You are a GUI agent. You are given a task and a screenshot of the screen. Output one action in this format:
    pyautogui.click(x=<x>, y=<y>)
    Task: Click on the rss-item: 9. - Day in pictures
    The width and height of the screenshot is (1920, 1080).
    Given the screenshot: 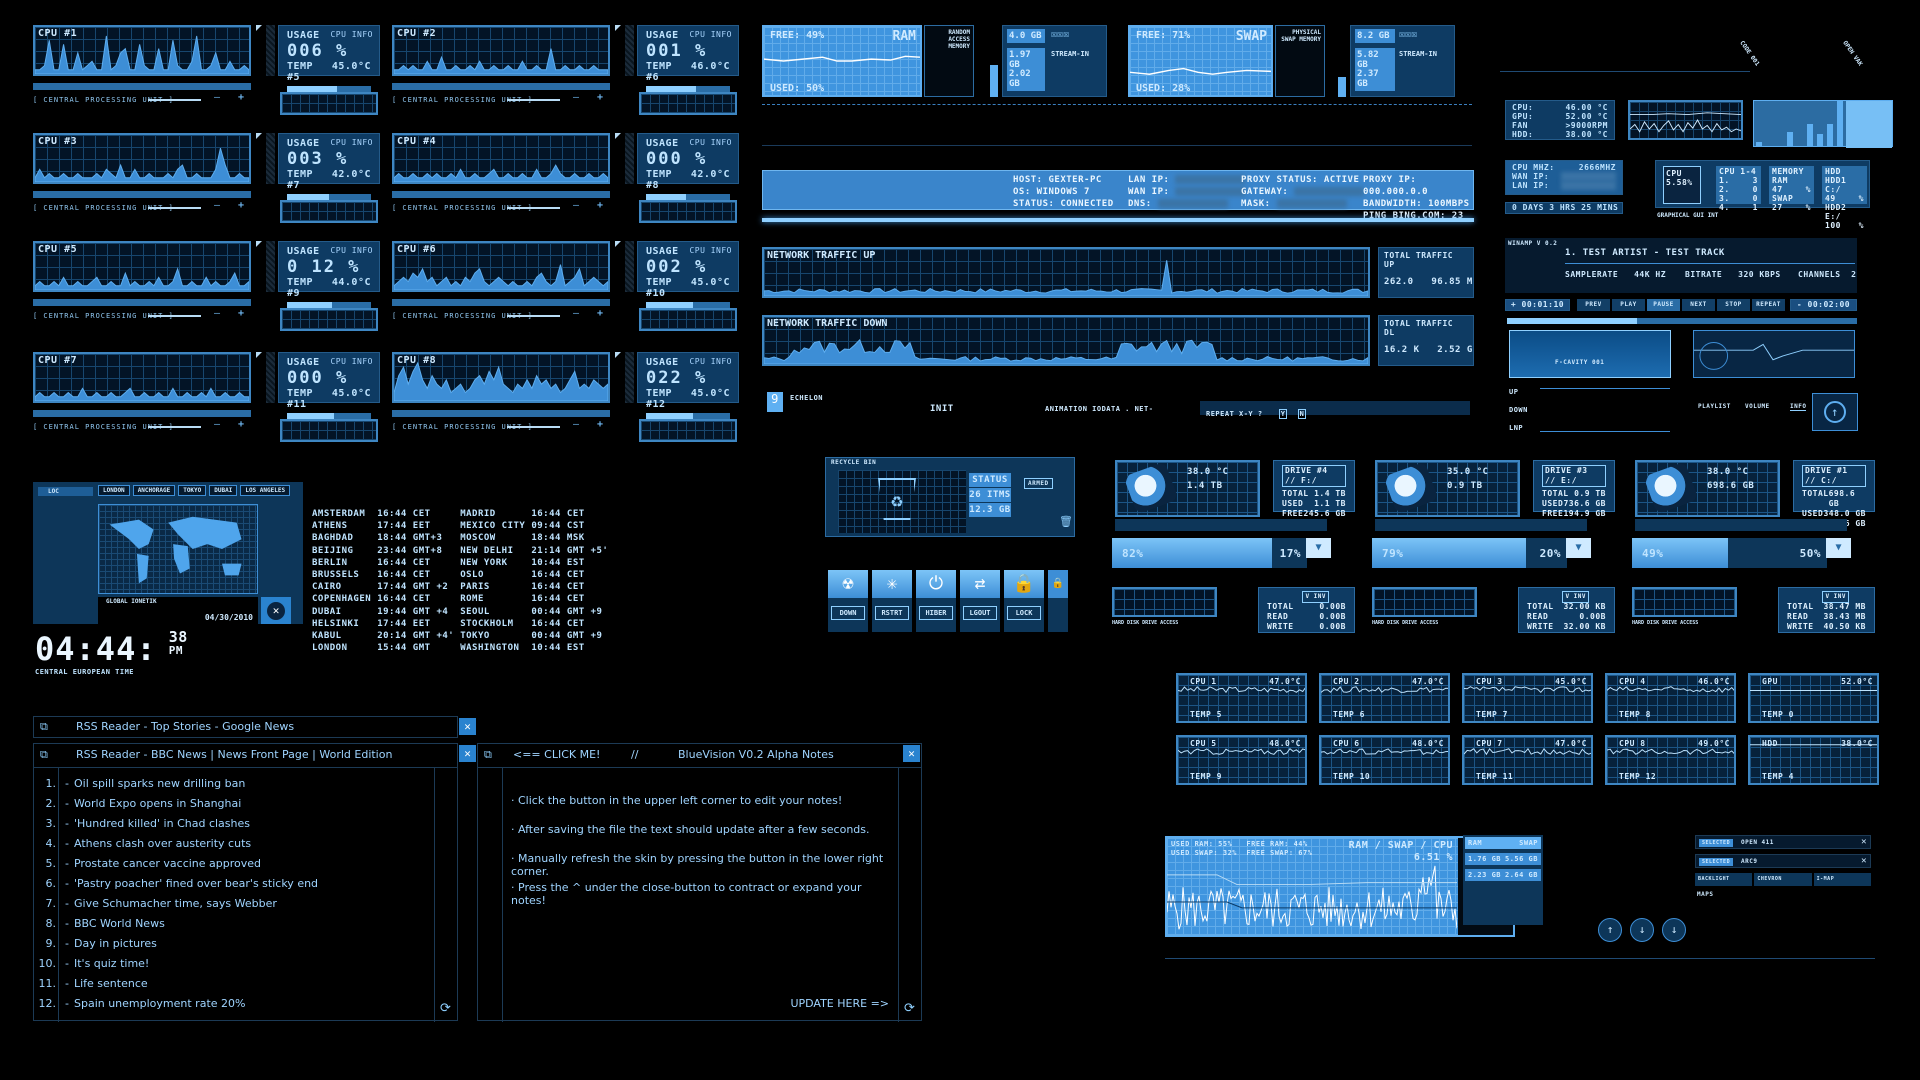 What is the action you would take?
    pyautogui.click(x=229, y=947)
    